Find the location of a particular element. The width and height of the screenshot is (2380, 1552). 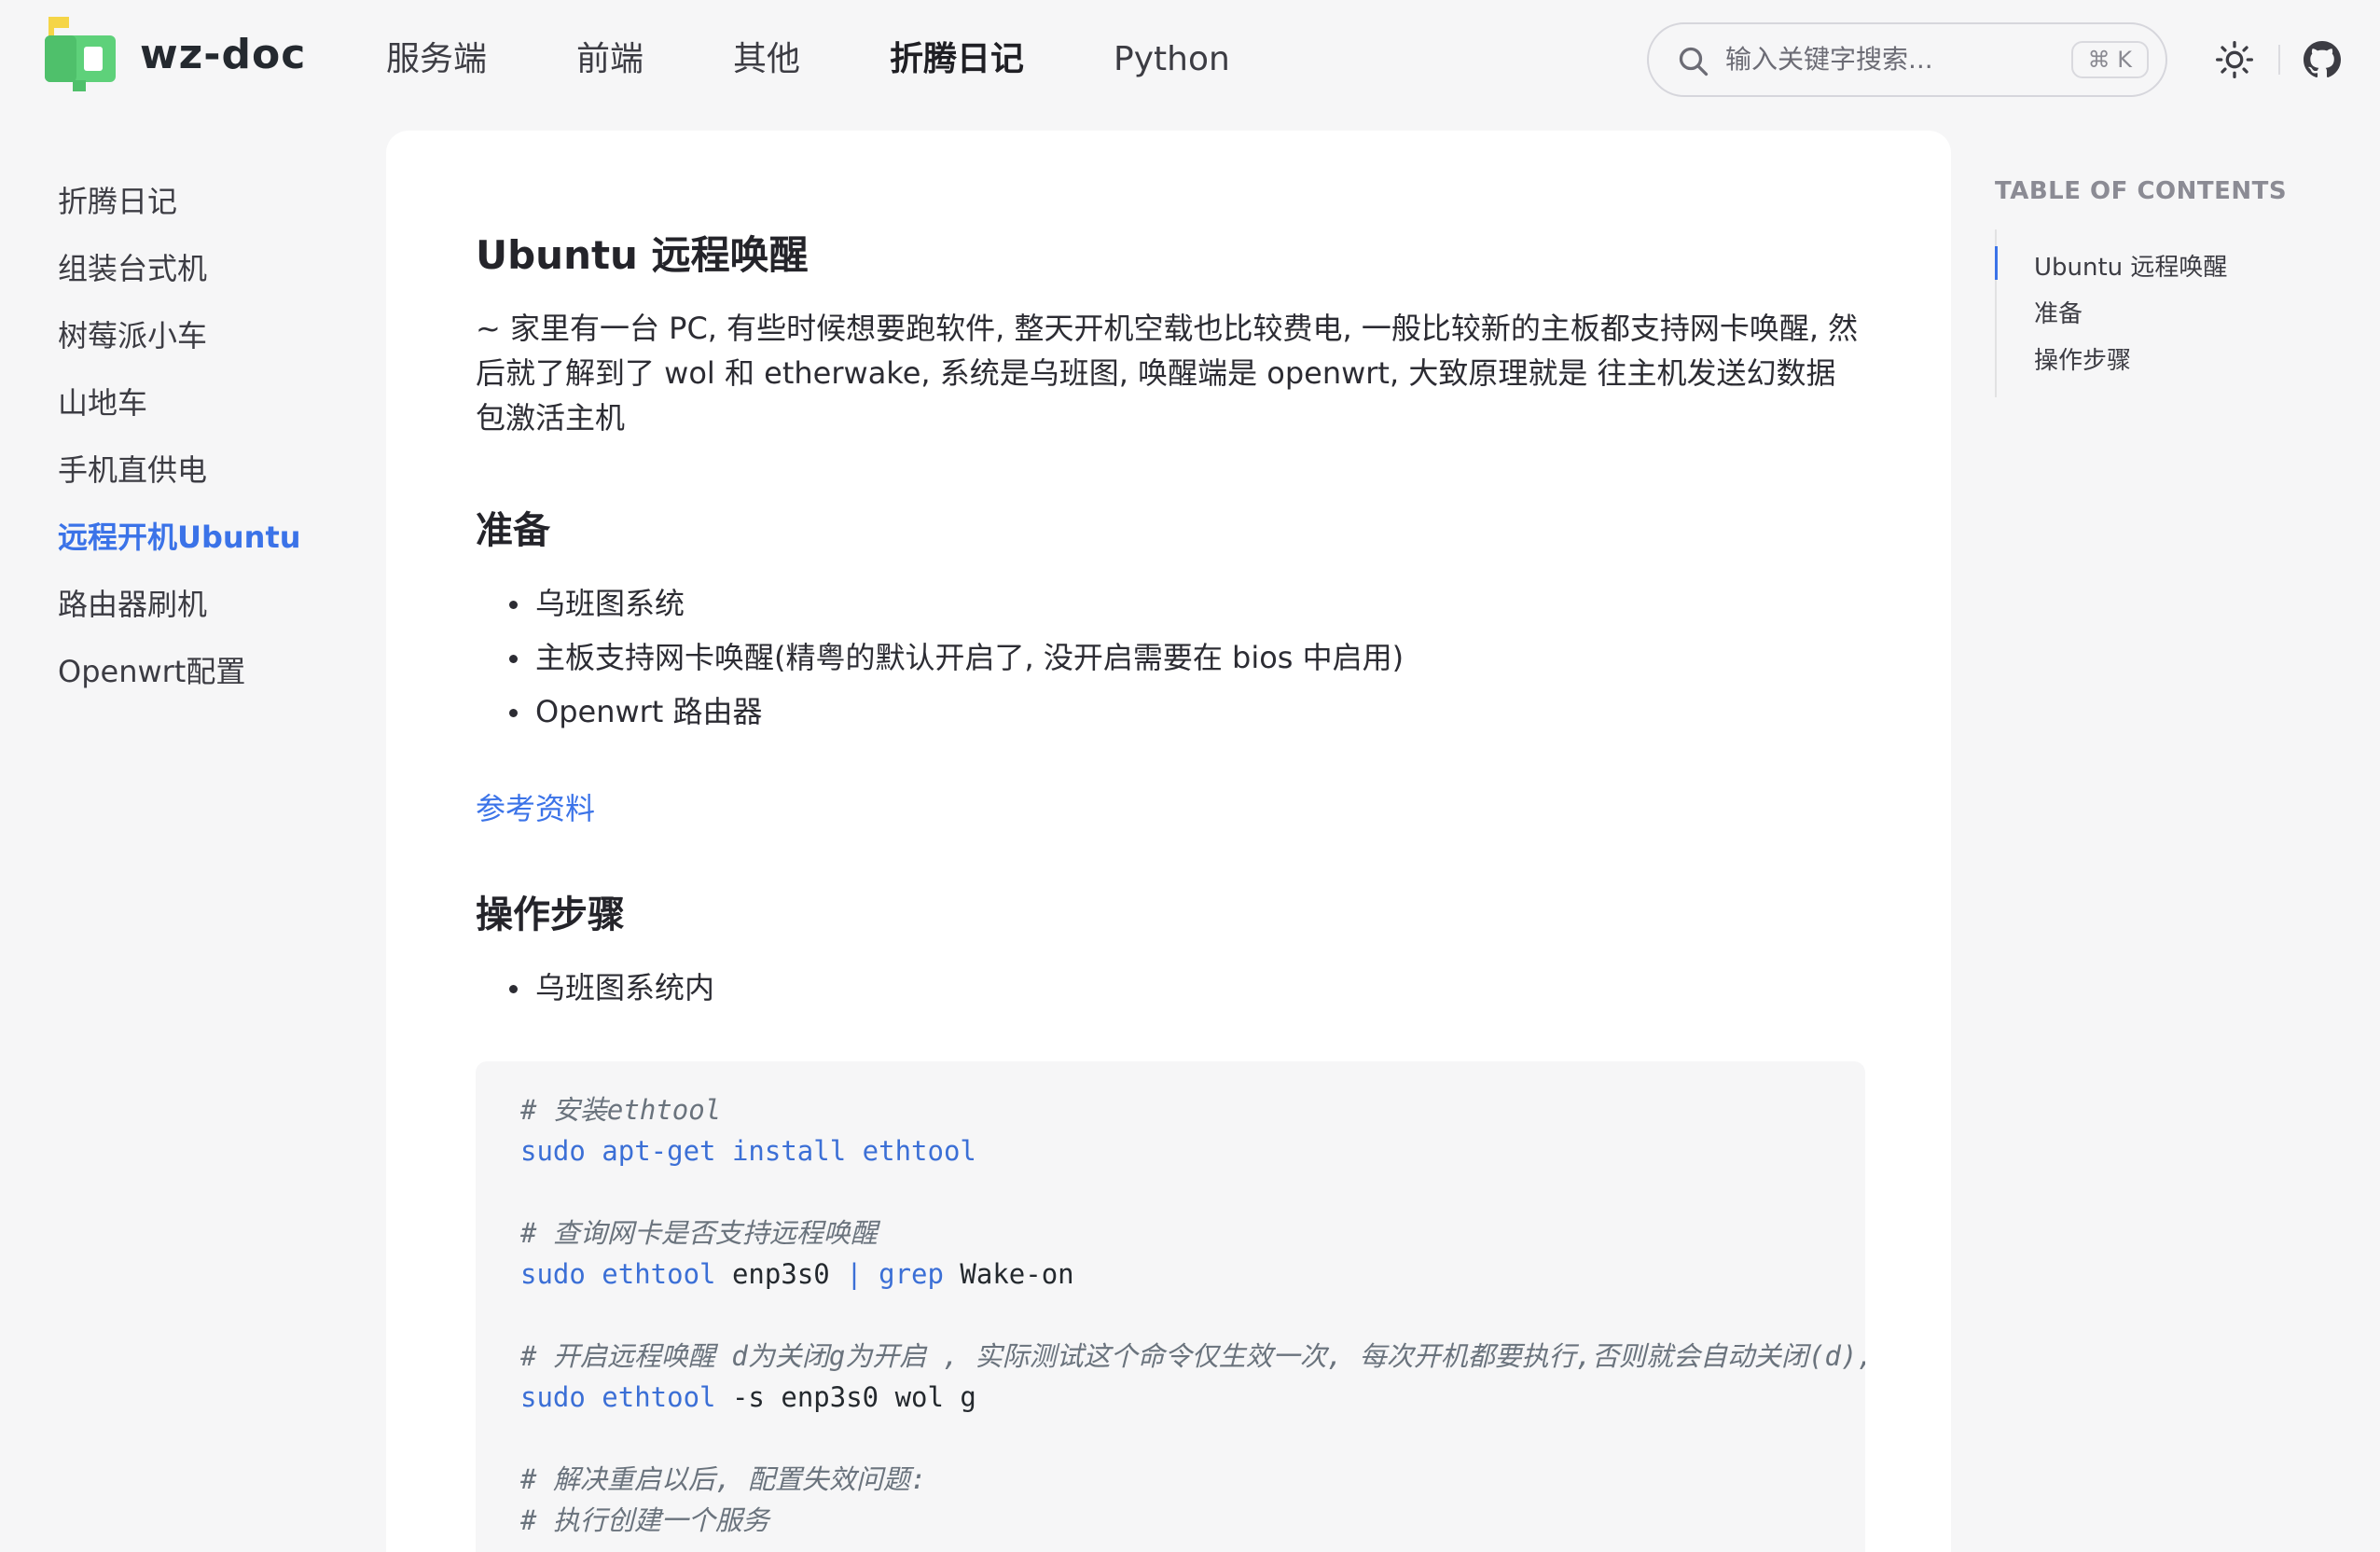

nav-item-frontend: 前端 is located at coordinates (609, 60).